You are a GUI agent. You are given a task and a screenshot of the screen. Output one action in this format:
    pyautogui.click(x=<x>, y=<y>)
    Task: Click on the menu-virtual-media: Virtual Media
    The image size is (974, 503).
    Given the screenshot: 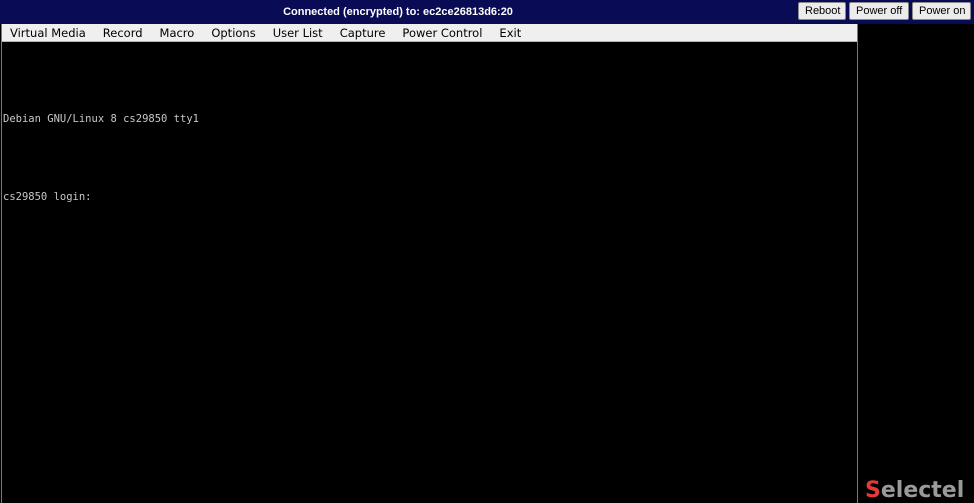 What is the action you would take?
    pyautogui.click(x=48, y=33)
    